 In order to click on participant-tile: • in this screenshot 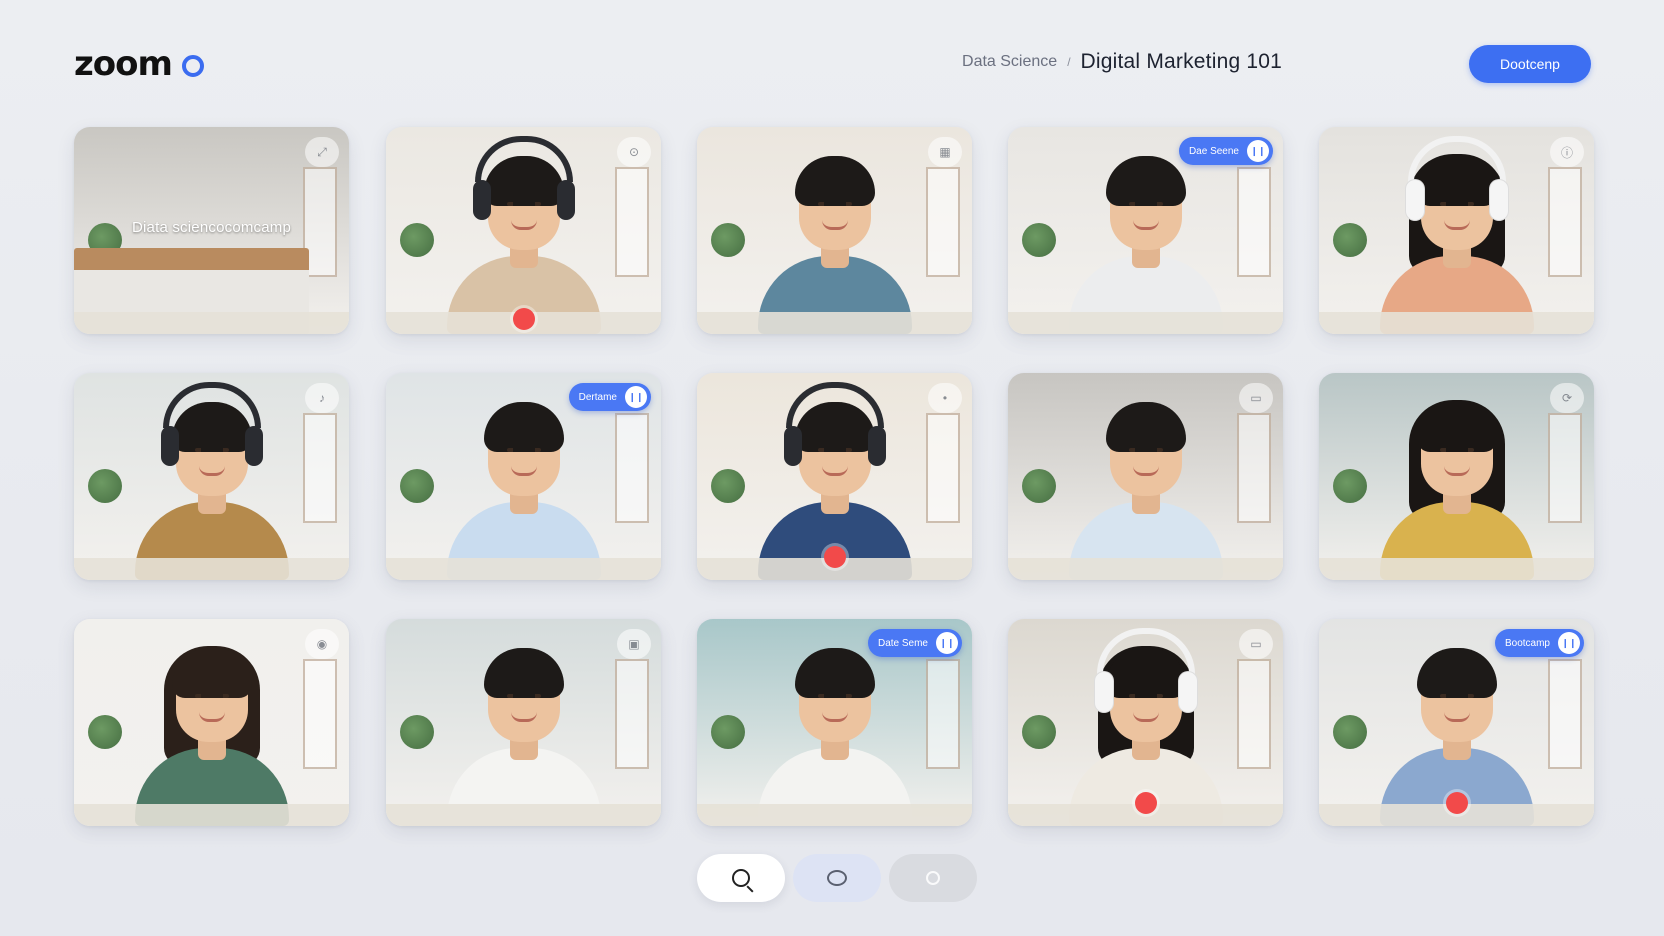, I will do `click(834, 476)`.